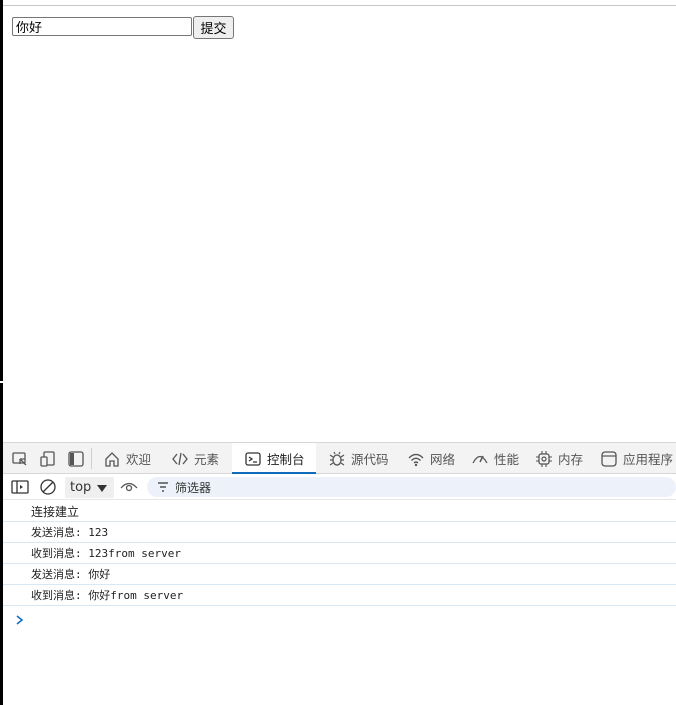 This screenshot has width=676, height=705. I want to click on filter-icon, so click(163, 487).